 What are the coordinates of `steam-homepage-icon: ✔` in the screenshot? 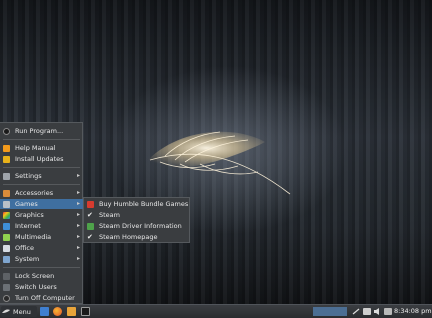 It's located at (90, 236).